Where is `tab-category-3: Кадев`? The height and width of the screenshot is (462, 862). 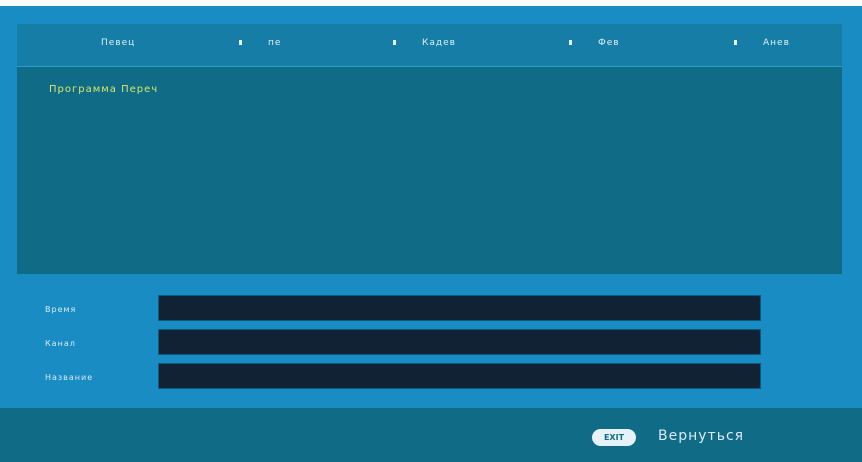 tab-category-3: Кадев is located at coordinates (424, 46).